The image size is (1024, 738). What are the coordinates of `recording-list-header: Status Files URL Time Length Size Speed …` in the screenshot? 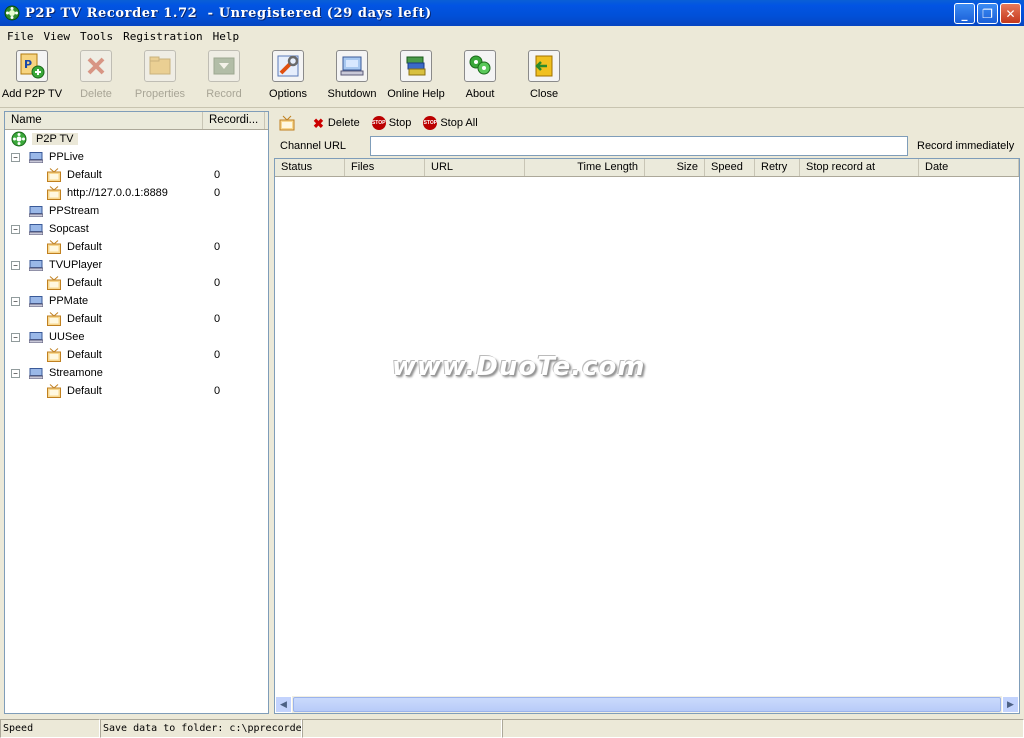 It's located at (647, 168).